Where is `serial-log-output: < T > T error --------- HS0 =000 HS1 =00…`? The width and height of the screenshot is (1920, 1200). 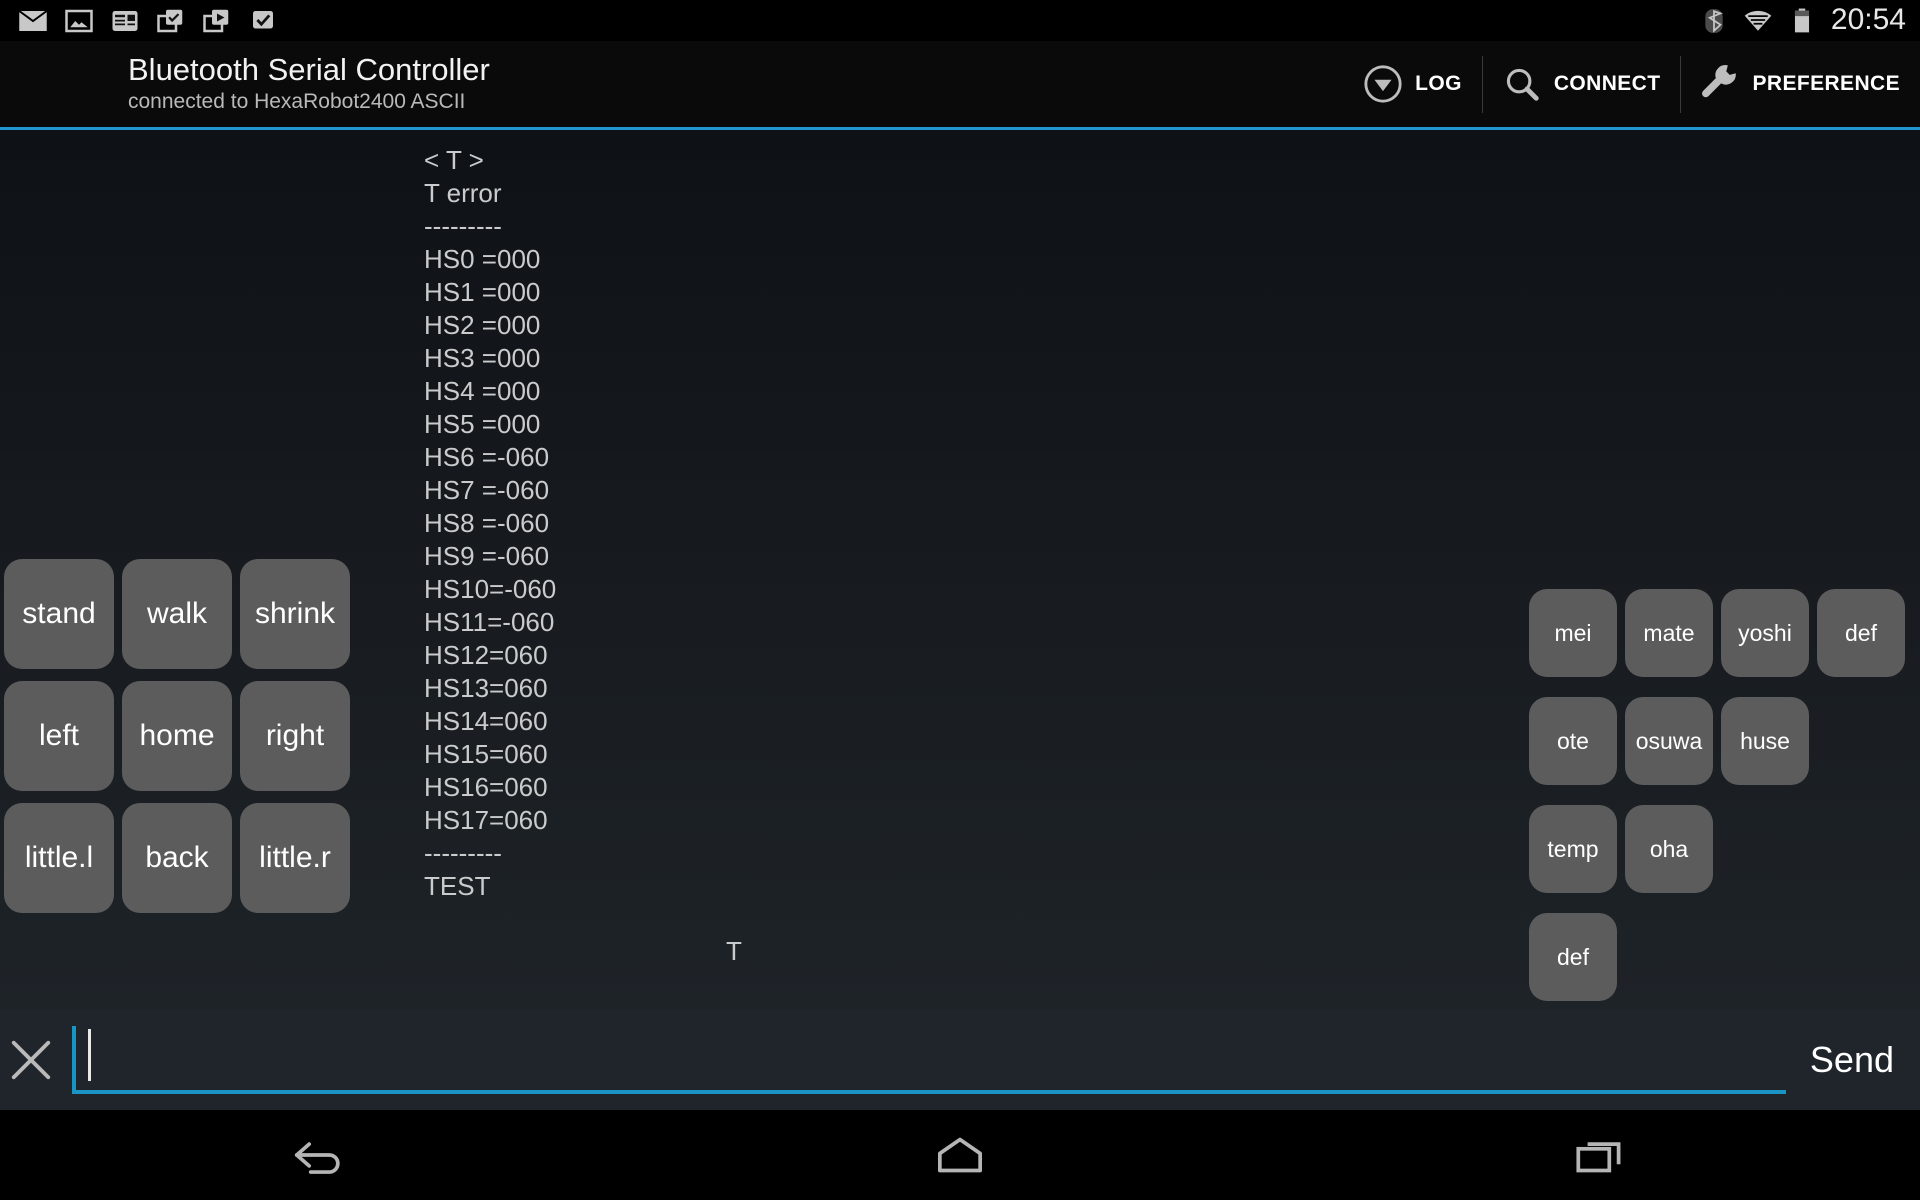
serial-log-output: < T > T error --------- HS0 =000 HS1 =00… is located at coordinates (490, 523).